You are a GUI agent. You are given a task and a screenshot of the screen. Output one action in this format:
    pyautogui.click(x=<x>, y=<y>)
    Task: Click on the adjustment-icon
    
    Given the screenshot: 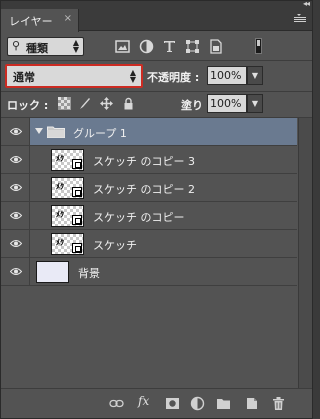 What is the action you would take?
    pyautogui.click(x=197, y=403)
    